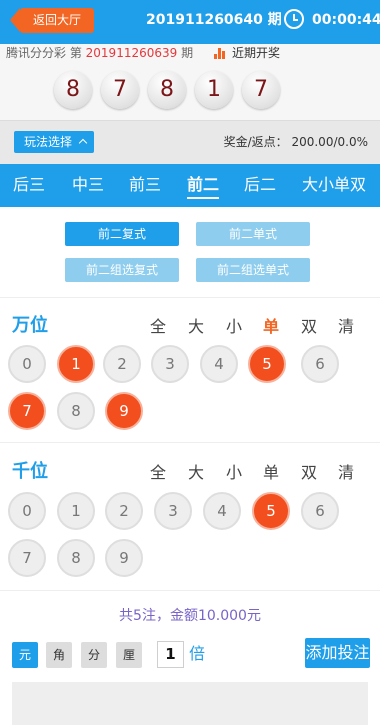 The image size is (380, 725). Describe the element at coordinates (122, 270) in the screenshot. I see `subtab-qian-er-zuxuan-fushi: 前二组选复式` at that location.